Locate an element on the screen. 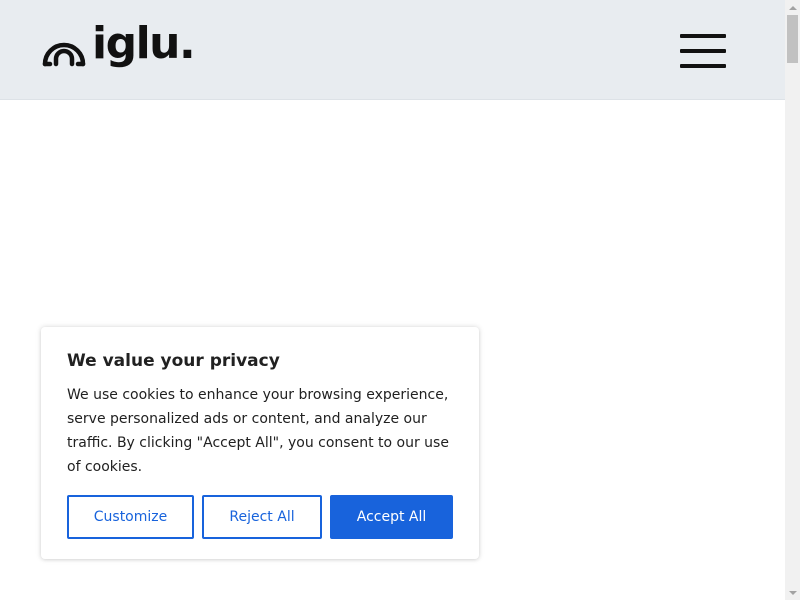  cookie-title: We value your privacy is located at coordinates (173, 361).